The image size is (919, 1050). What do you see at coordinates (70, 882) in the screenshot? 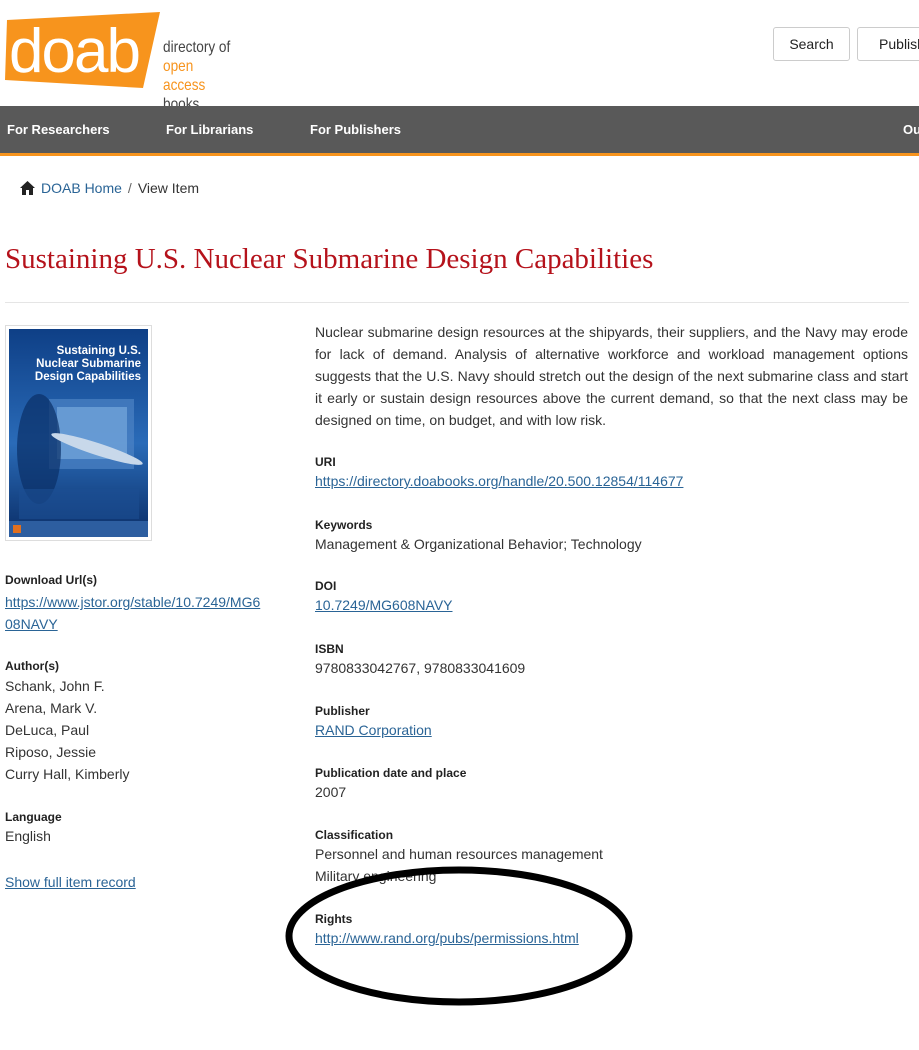
I see `show-full-record-link: Show full item record` at bounding box center [70, 882].